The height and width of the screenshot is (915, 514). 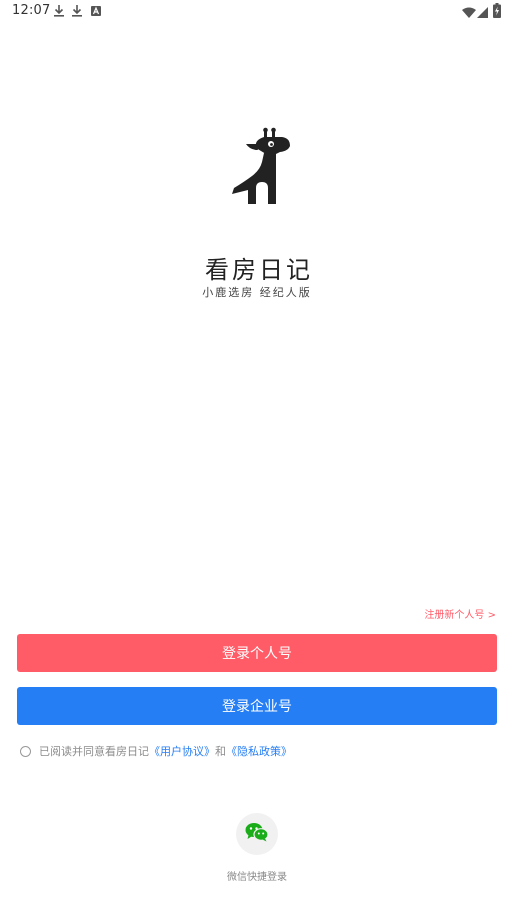 I want to click on wechat-icon, so click(x=257, y=834).